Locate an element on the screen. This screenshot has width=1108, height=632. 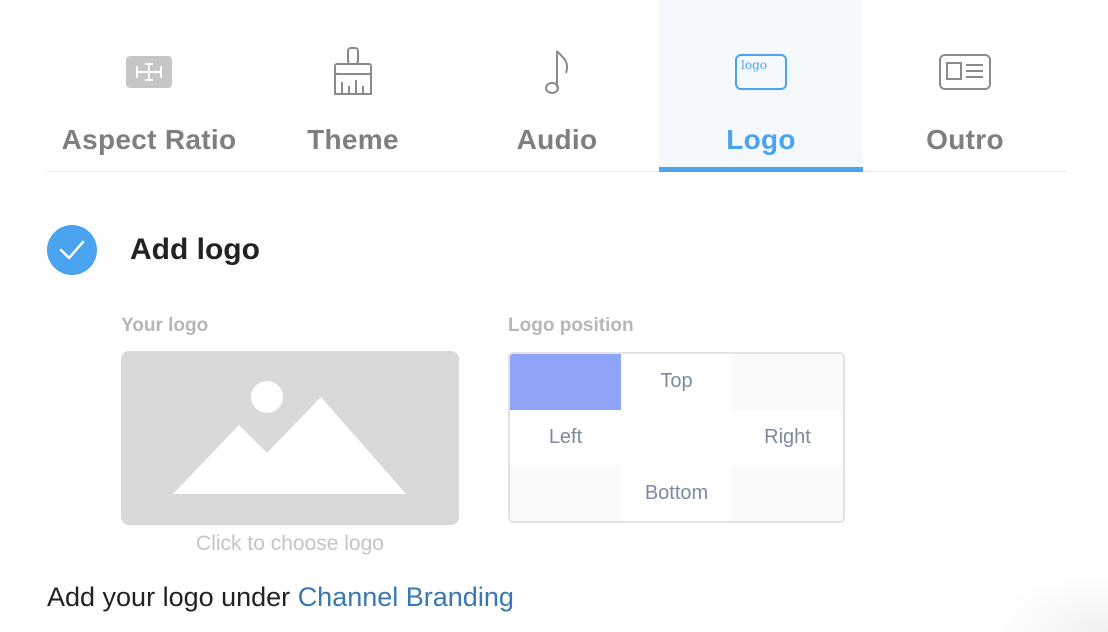
logo-icon: logo is located at coordinates (761, 72).